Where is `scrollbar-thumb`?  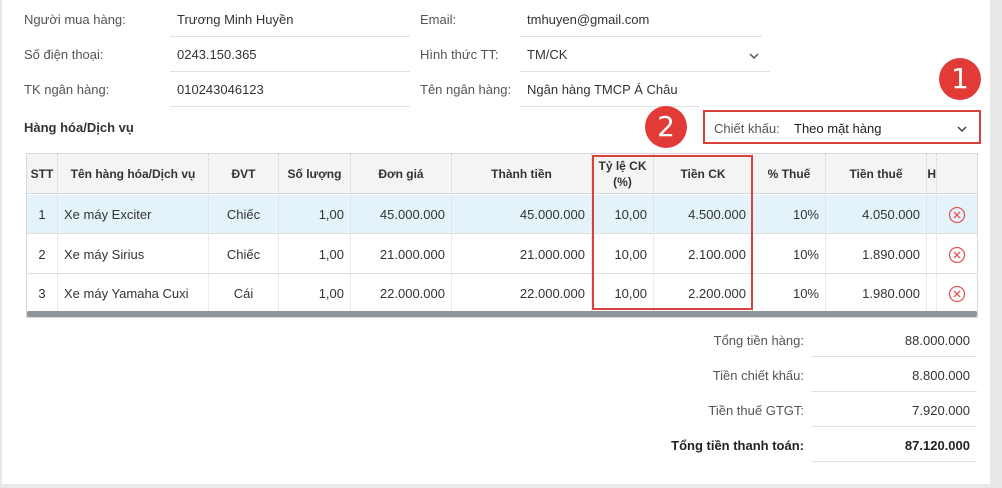 scrollbar-thumb is located at coordinates (502, 314).